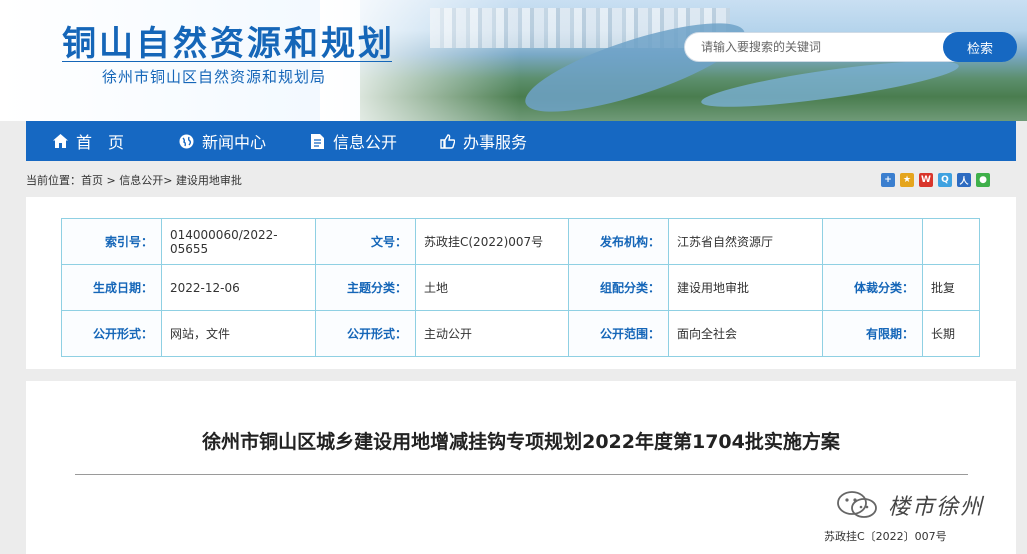 This screenshot has width=1027, height=554. I want to click on meta-label: 发布机构：, so click(618, 241).